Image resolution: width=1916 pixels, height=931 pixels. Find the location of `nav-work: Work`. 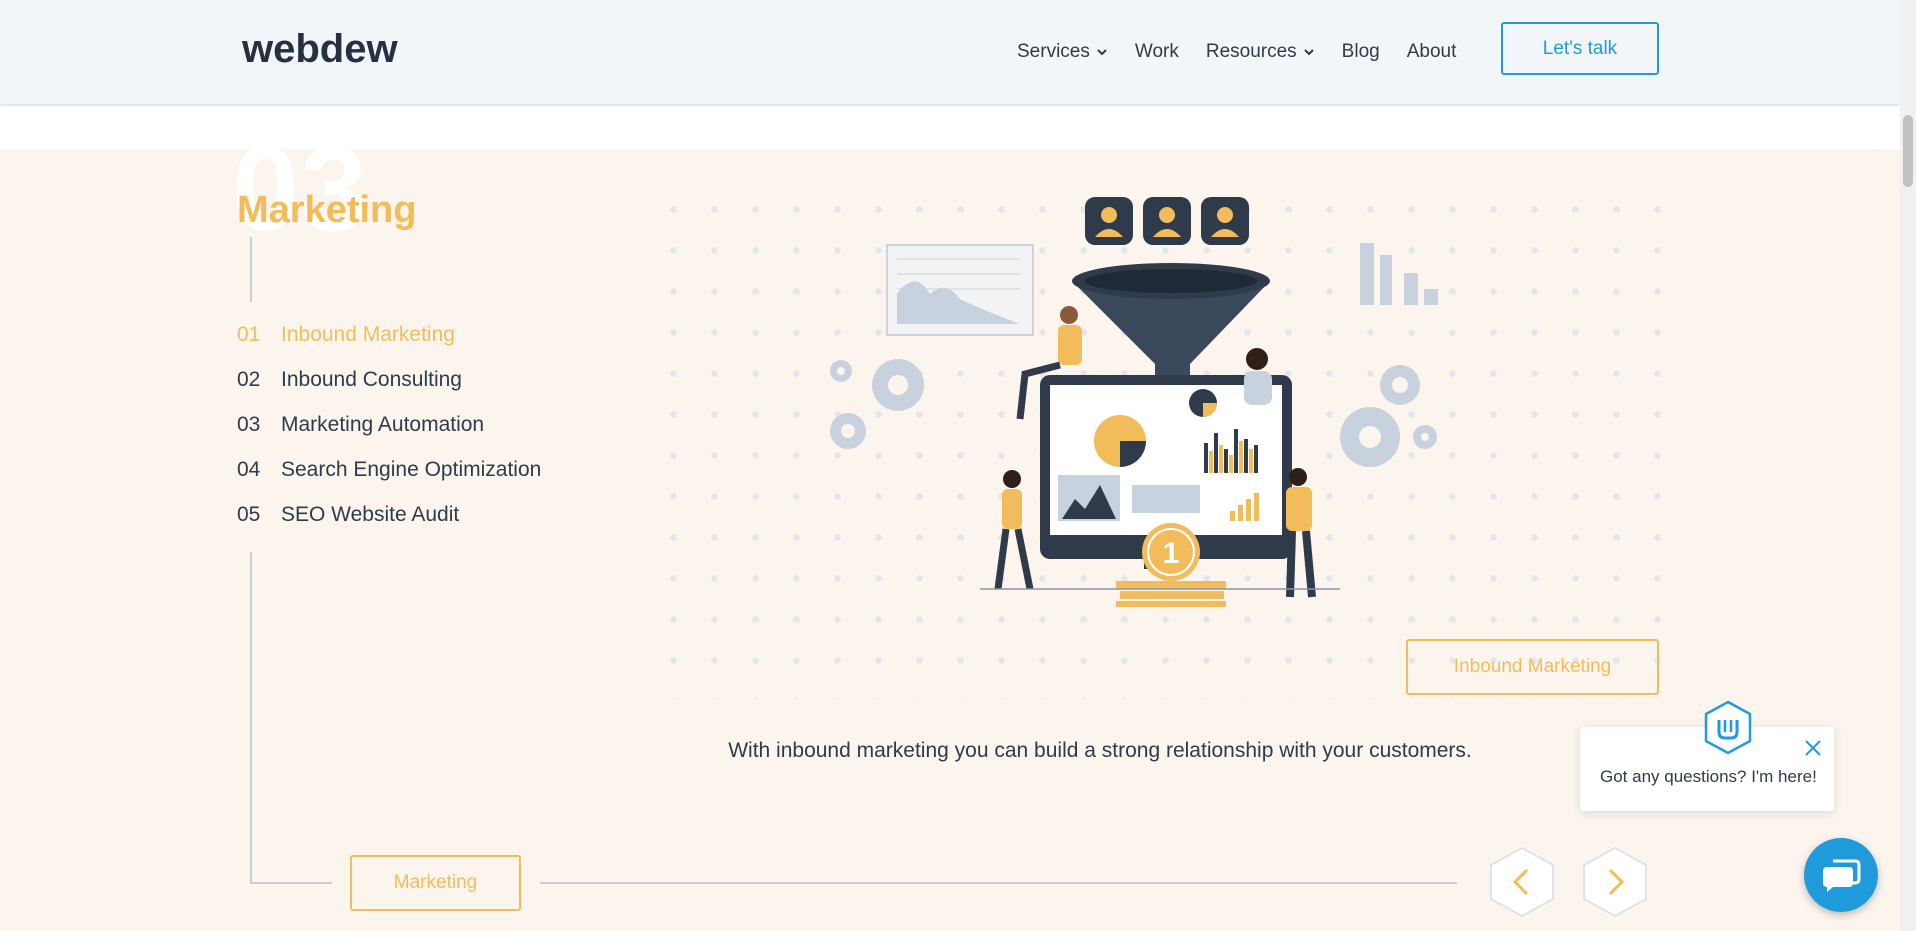

nav-work: Work is located at coordinates (1157, 52).